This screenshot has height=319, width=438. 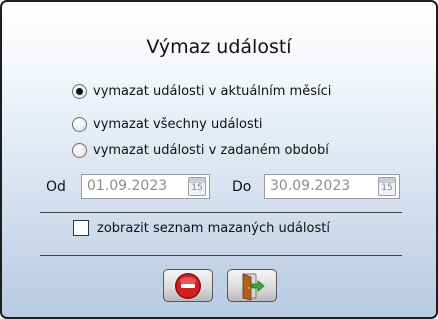 I want to click on show-list-checkbox, so click(x=81, y=228).